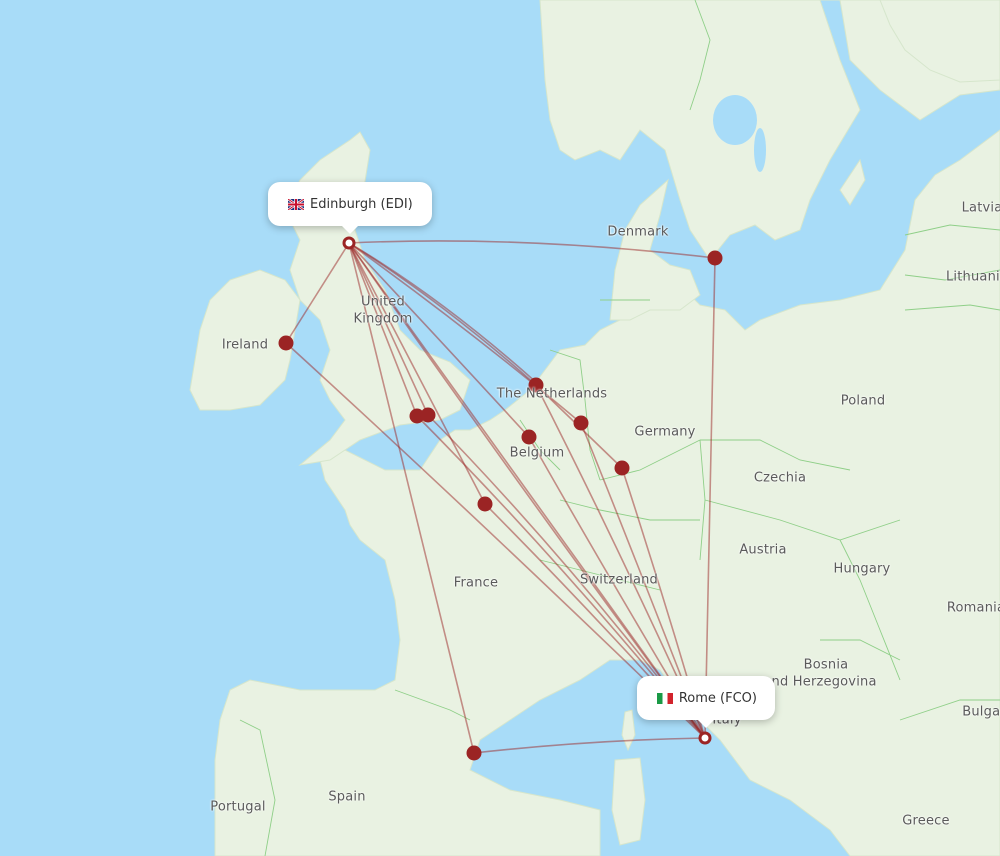 This screenshot has height=856, width=1000. Describe the element at coordinates (439, 340) in the screenshot. I see `route-edi-brussels` at that location.